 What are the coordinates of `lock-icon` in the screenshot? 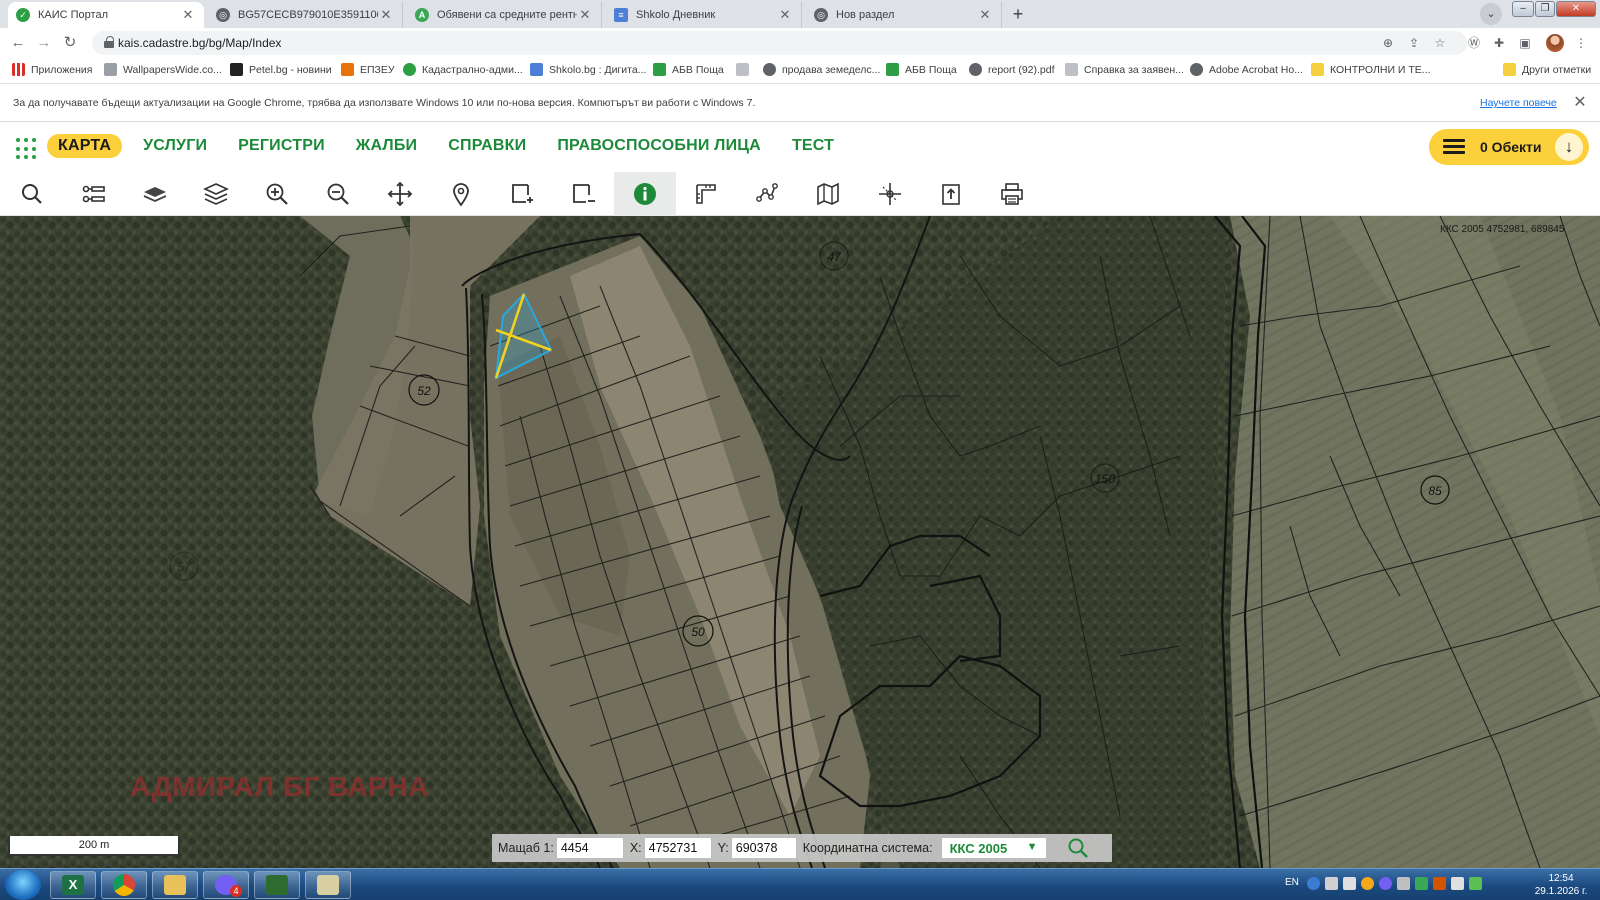 It's located at (109, 42).